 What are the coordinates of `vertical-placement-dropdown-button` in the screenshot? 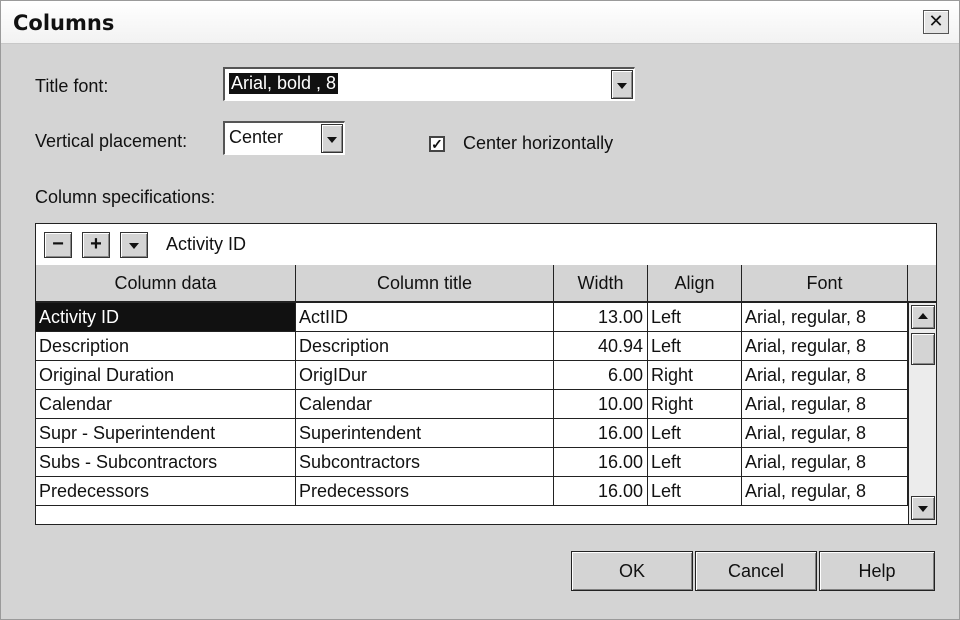 It's located at (332, 138).